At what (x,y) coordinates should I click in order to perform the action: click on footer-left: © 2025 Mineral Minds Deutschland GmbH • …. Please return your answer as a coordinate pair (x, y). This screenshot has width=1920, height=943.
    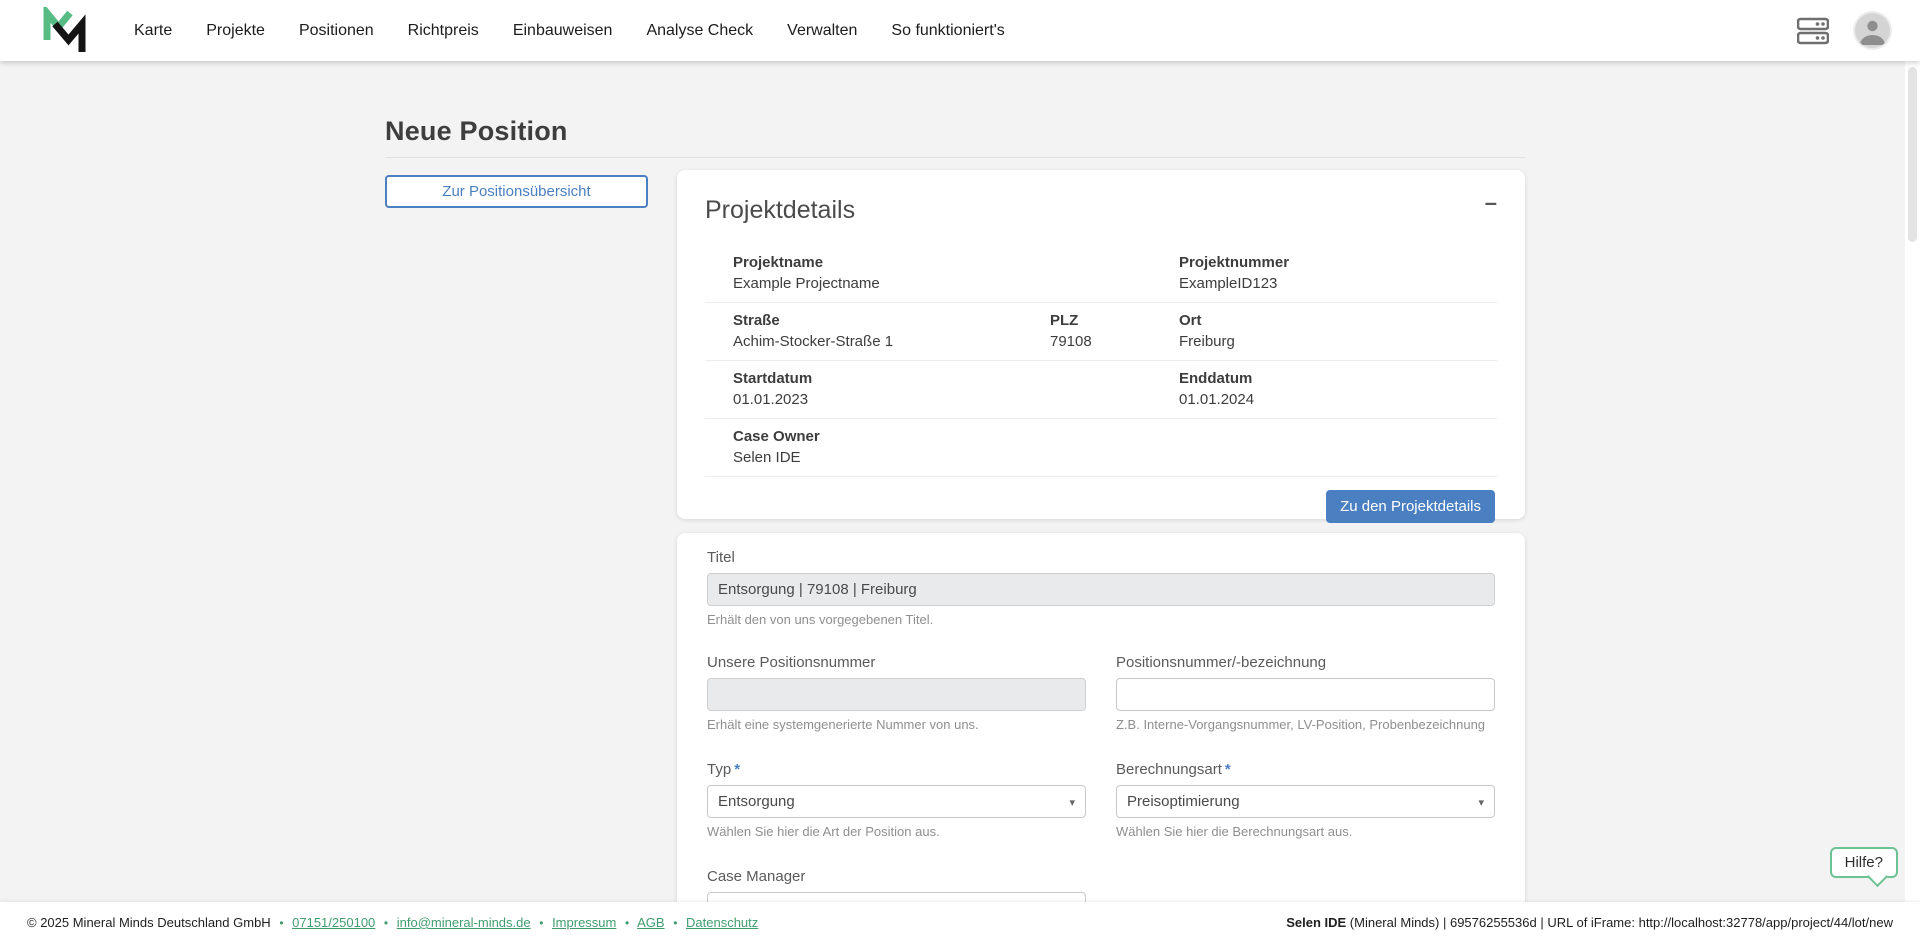
    Looking at the image, I should click on (392, 922).